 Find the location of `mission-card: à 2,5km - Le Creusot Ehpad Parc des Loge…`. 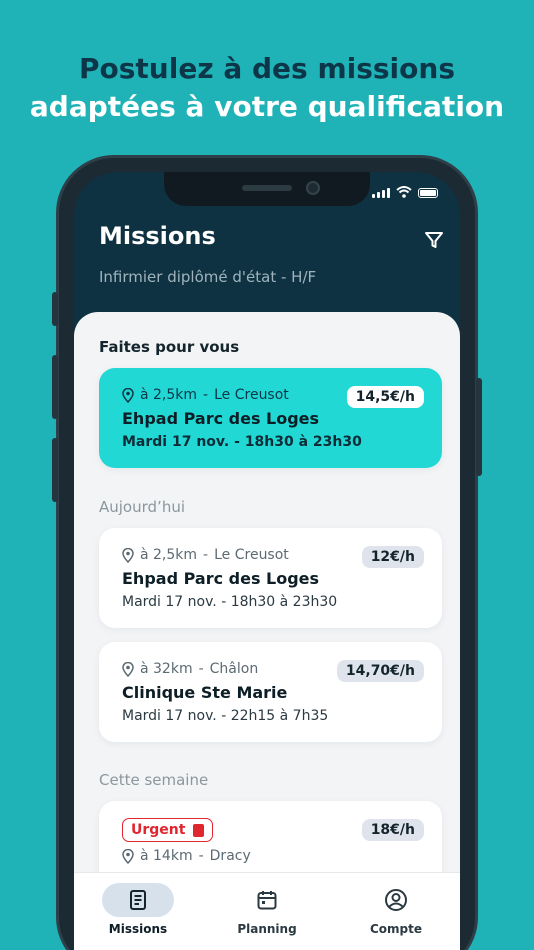

mission-card: à 2,5km - Le Creusot Ehpad Parc des Loge… is located at coordinates (270, 578).